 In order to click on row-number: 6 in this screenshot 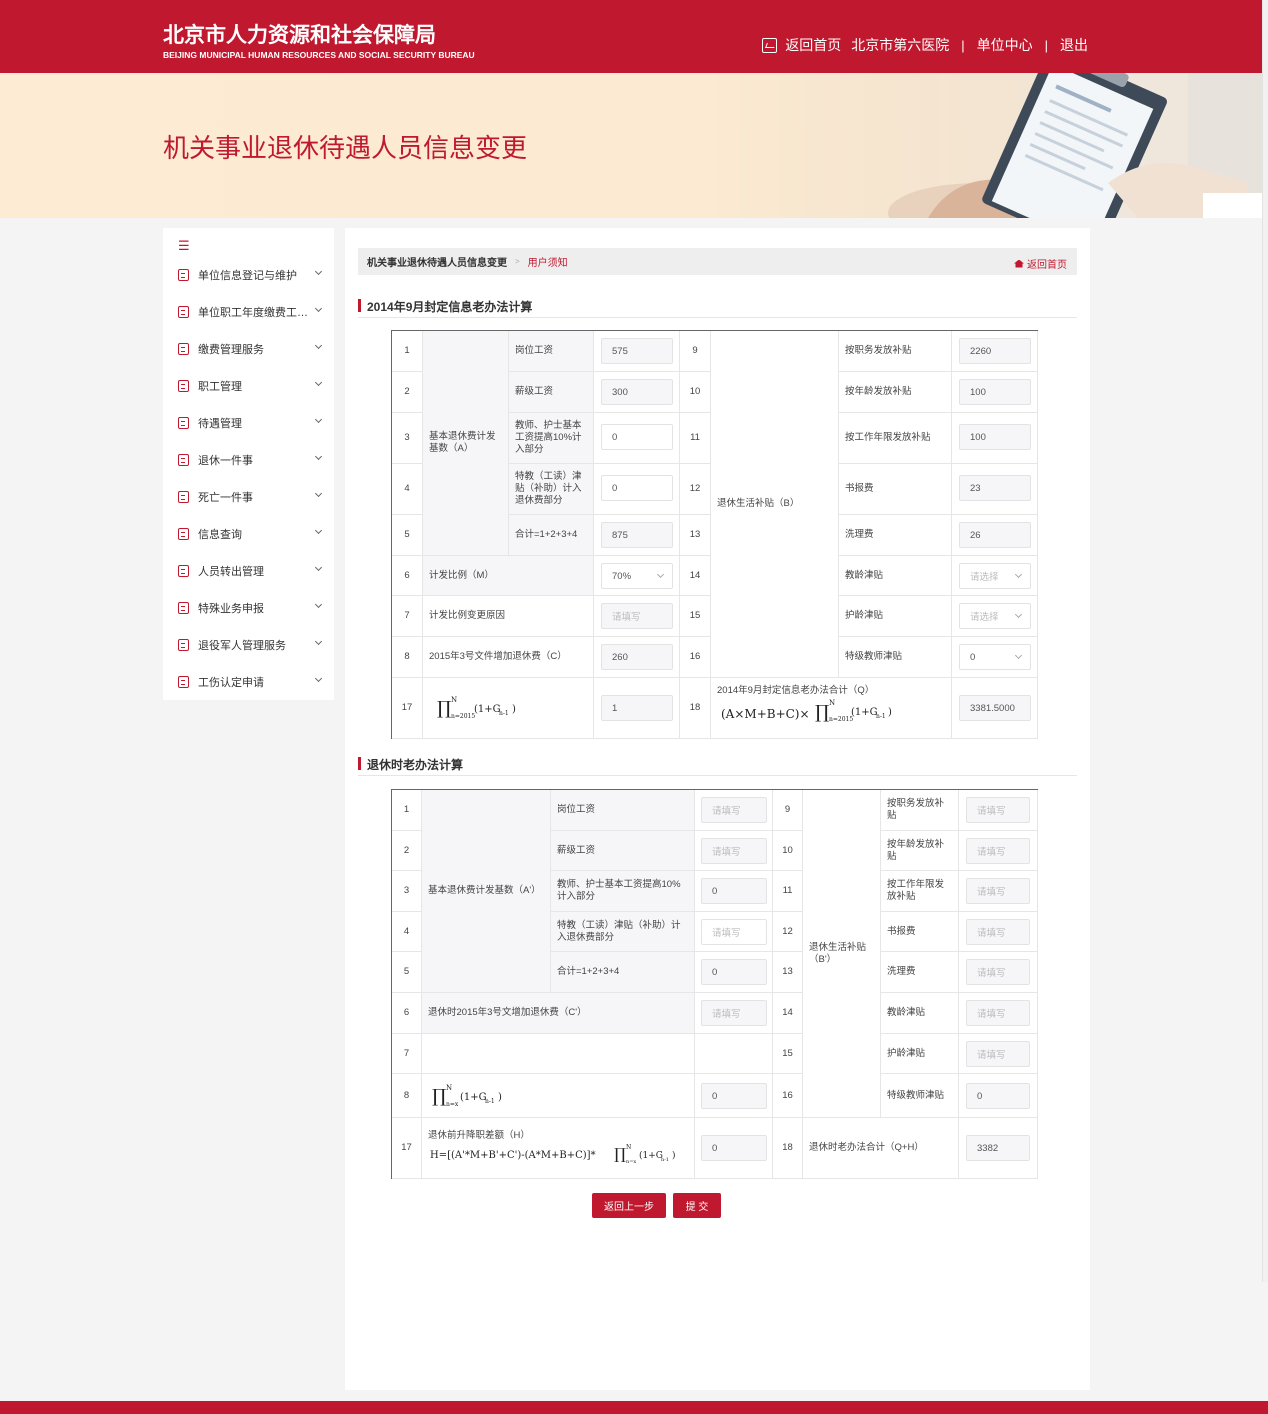, I will do `click(407, 1013)`.